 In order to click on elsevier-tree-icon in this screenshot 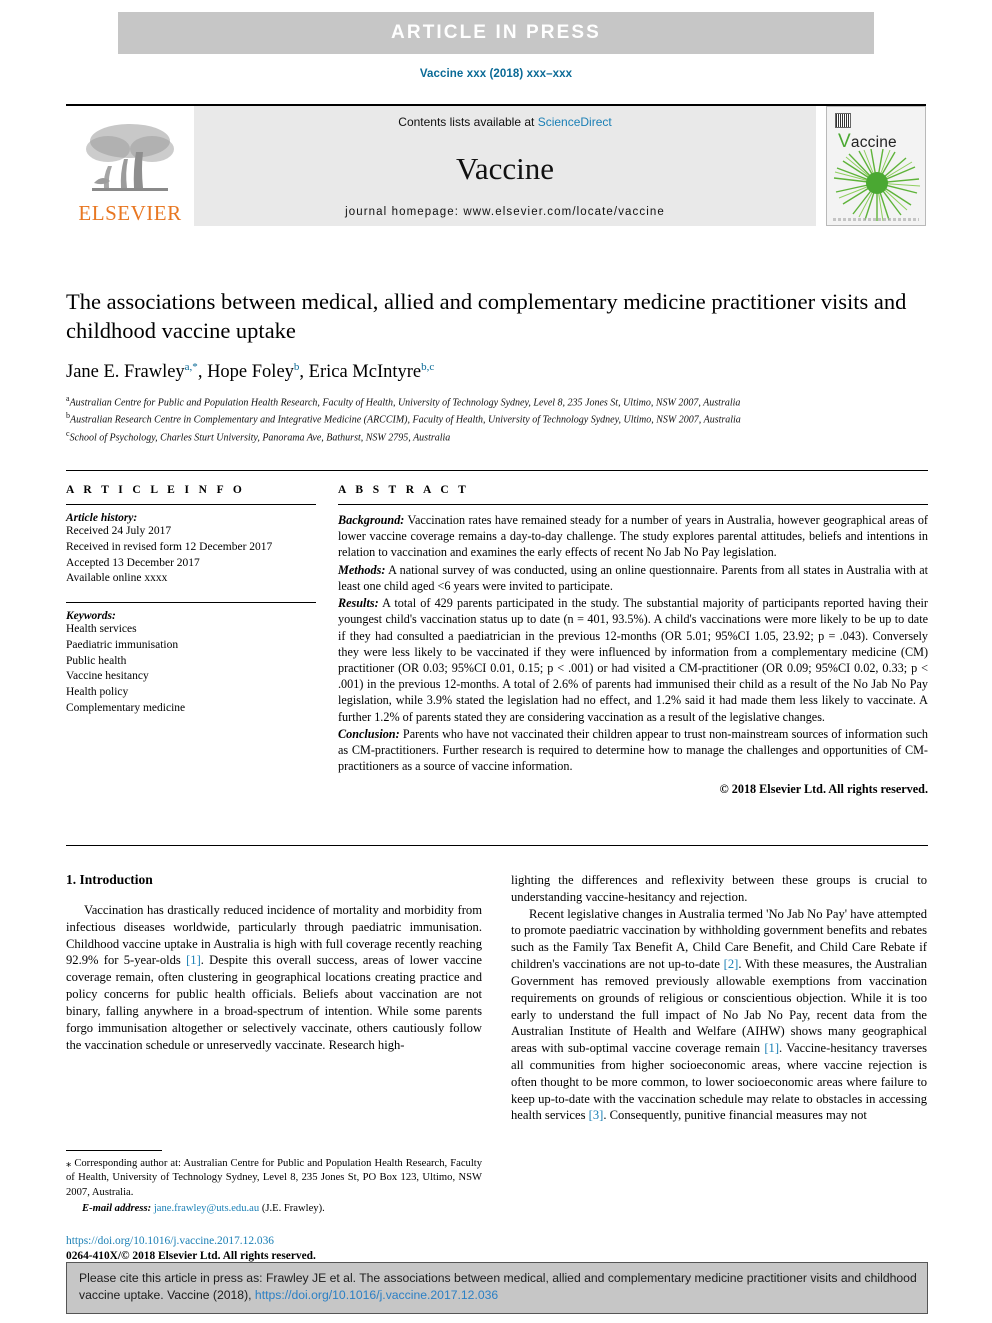, I will do `click(130, 157)`.